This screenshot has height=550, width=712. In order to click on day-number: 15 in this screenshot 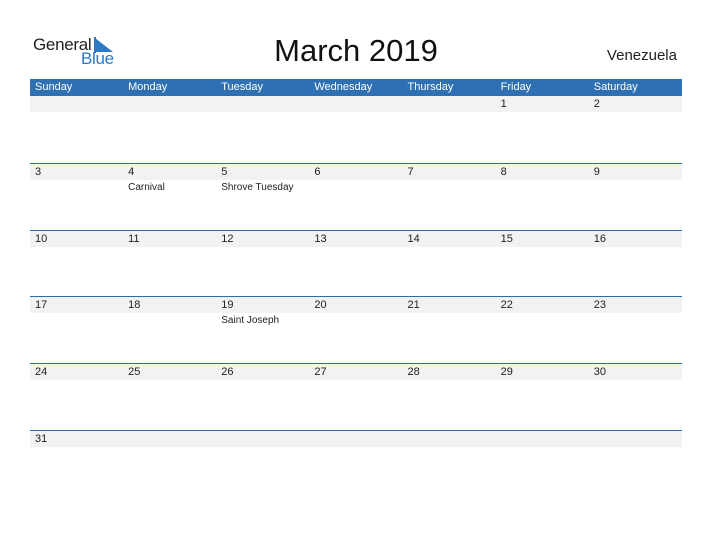, I will do `click(506, 238)`.